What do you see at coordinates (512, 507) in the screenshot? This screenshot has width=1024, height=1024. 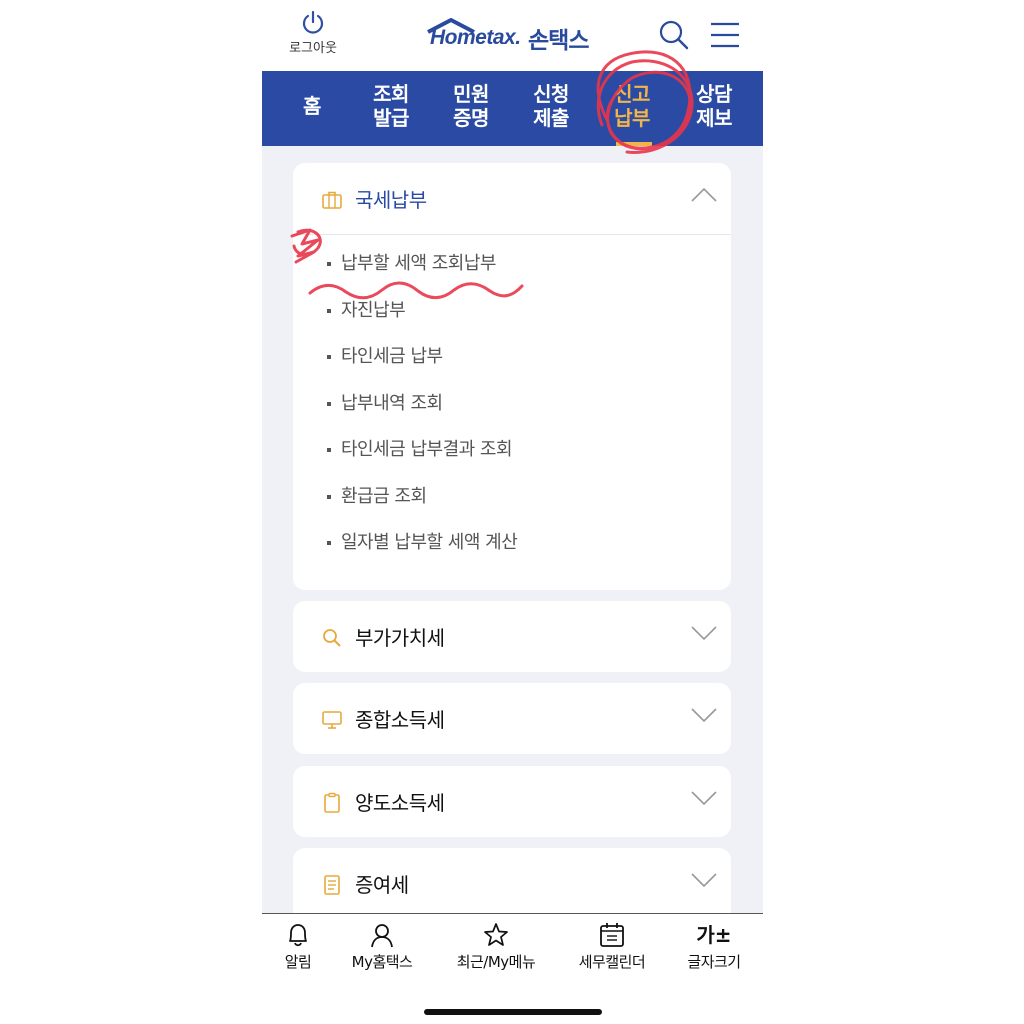 I see `sub-menu-item: 환급금 조회` at bounding box center [512, 507].